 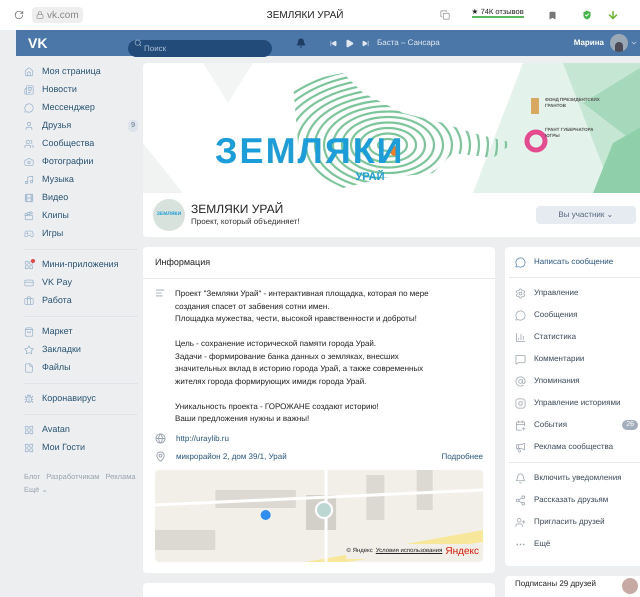 I want to click on sidebar-item: Музыка, so click(x=81, y=180).